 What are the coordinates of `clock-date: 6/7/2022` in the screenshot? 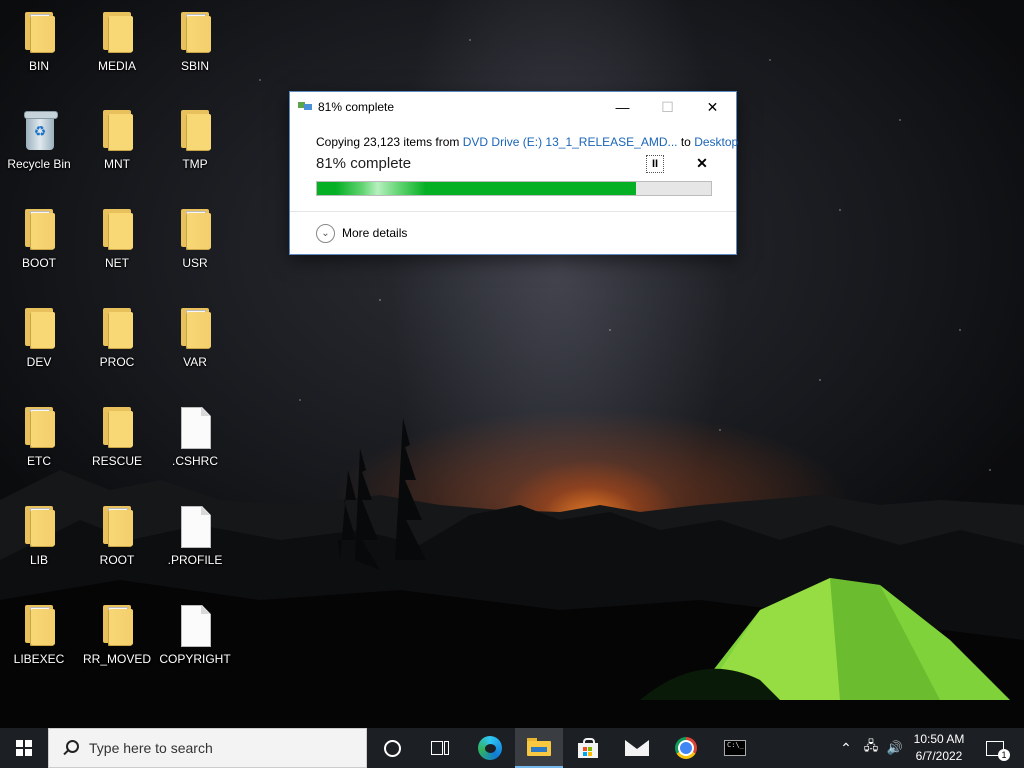 It's located at (939, 756).